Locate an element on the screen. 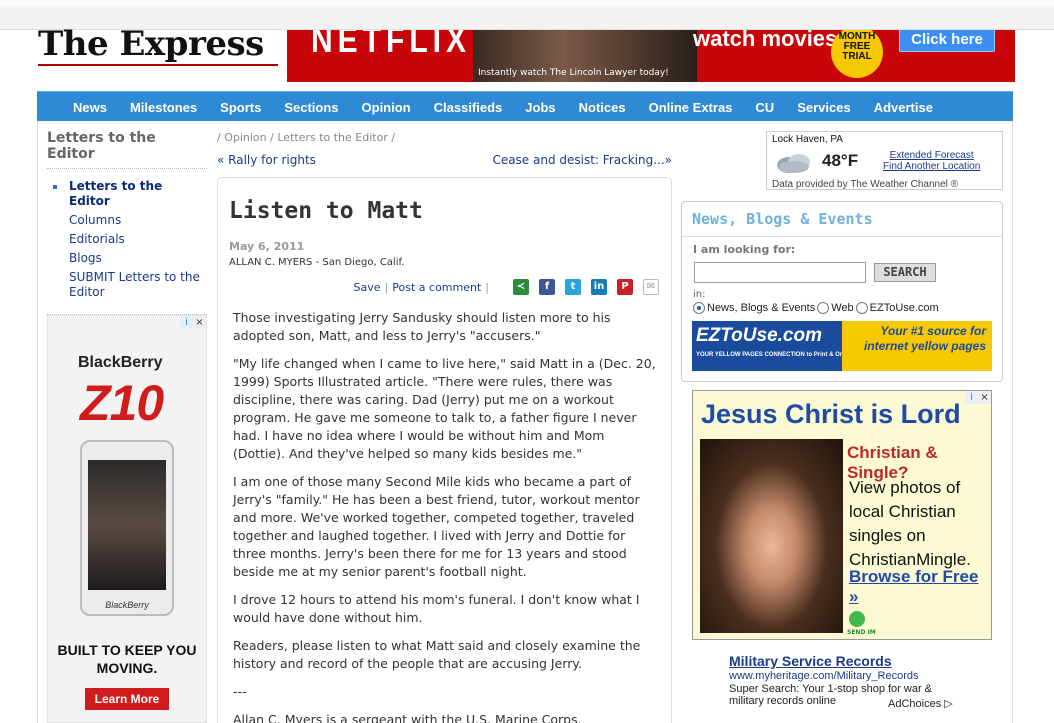 This screenshot has width=1054, height=723. netflix-brand: NETFLIX is located at coordinates (391, 45).